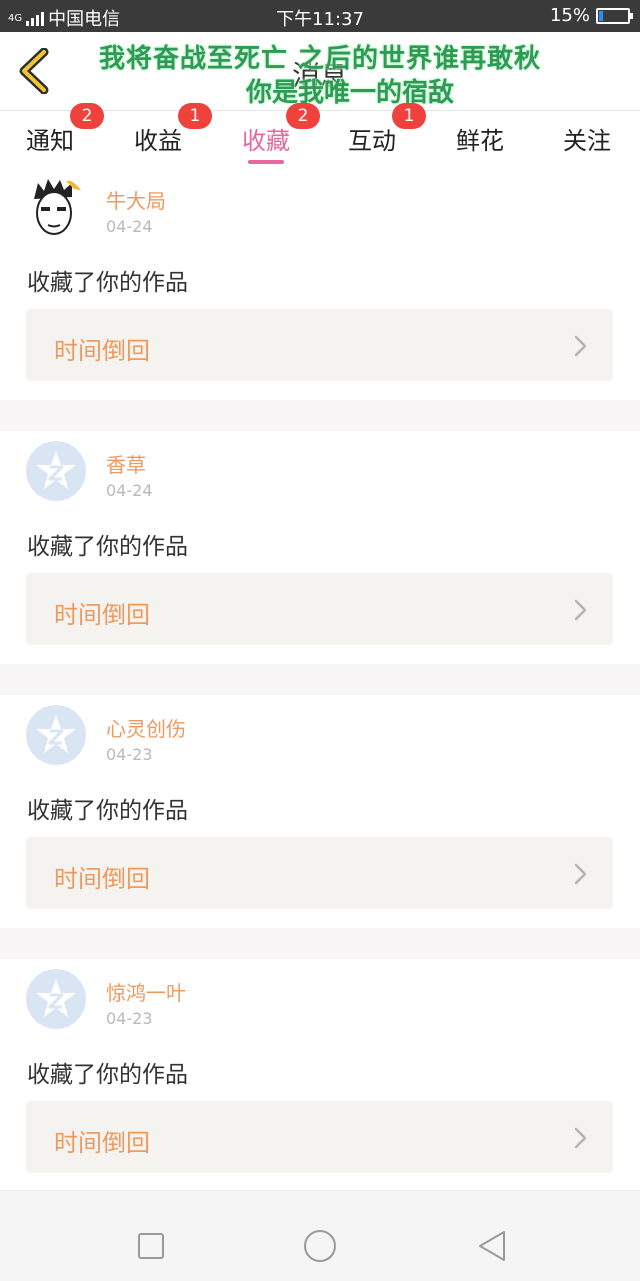  I want to click on tab-interaction: 互动 1, so click(387, 129).